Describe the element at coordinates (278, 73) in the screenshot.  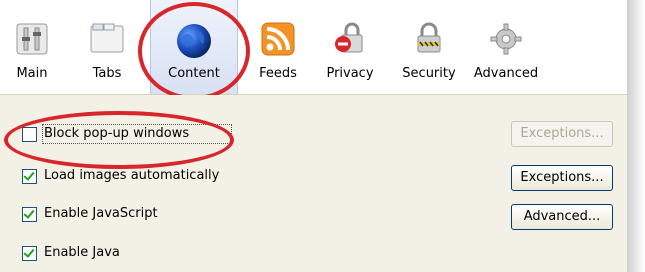
I see `tab-feeds-label: Feeds` at that location.